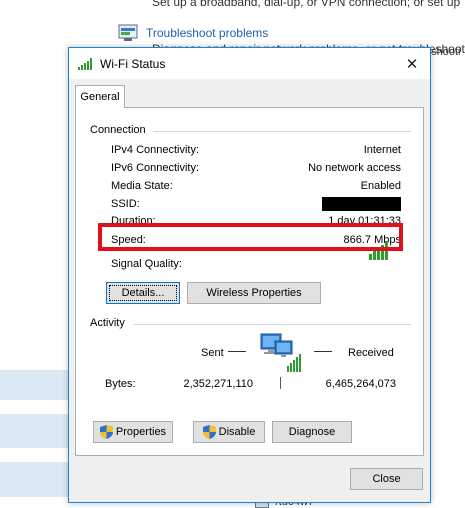  What do you see at coordinates (107, 323) in the screenshot?
I see `activity-group-label: Activity` at bounding box center [107, 323].